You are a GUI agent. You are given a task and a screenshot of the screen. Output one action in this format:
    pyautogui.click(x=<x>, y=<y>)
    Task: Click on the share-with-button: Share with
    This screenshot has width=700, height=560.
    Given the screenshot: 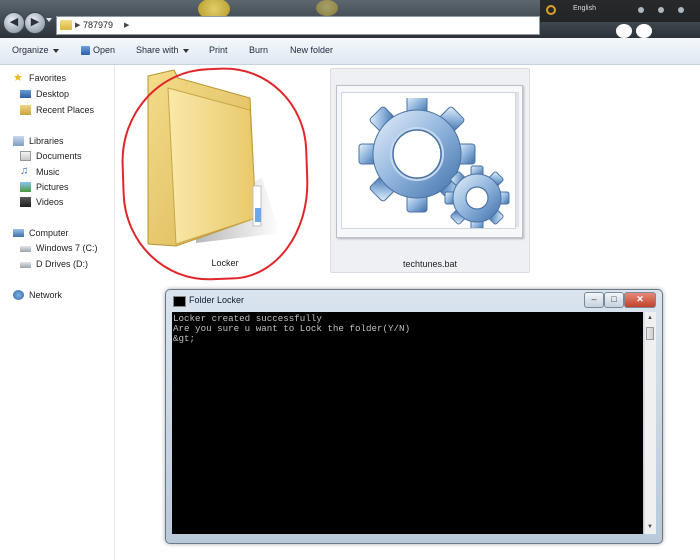 What is the action you would take?
    pyautogui.click(x=162, y=50)
    